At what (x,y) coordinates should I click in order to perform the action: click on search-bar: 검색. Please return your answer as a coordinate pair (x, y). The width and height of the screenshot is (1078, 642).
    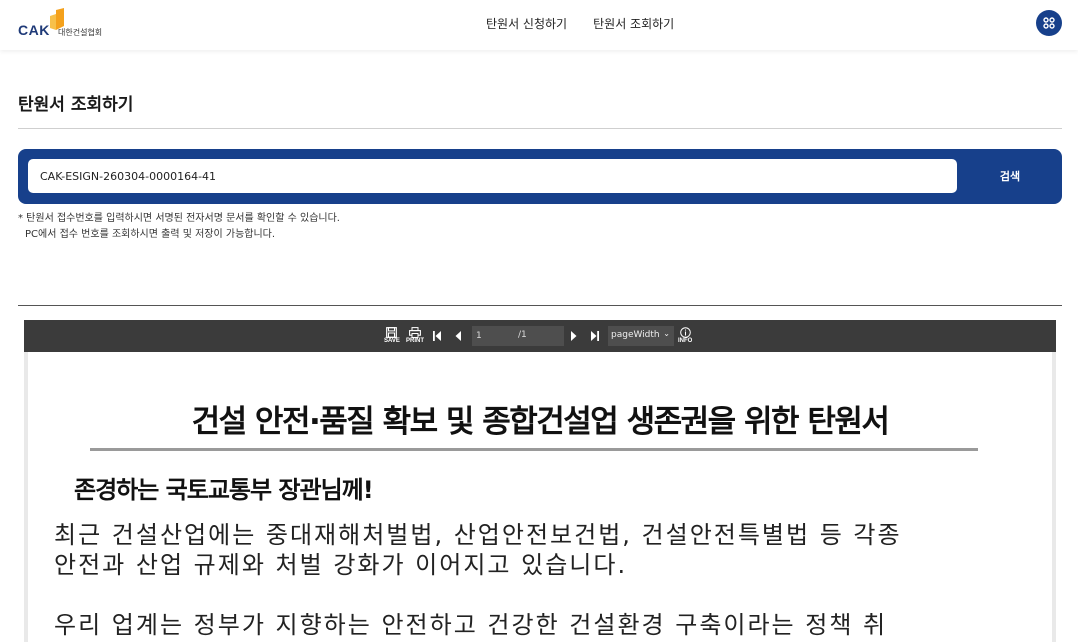
    Looking at the image, I should click on (540, 176).